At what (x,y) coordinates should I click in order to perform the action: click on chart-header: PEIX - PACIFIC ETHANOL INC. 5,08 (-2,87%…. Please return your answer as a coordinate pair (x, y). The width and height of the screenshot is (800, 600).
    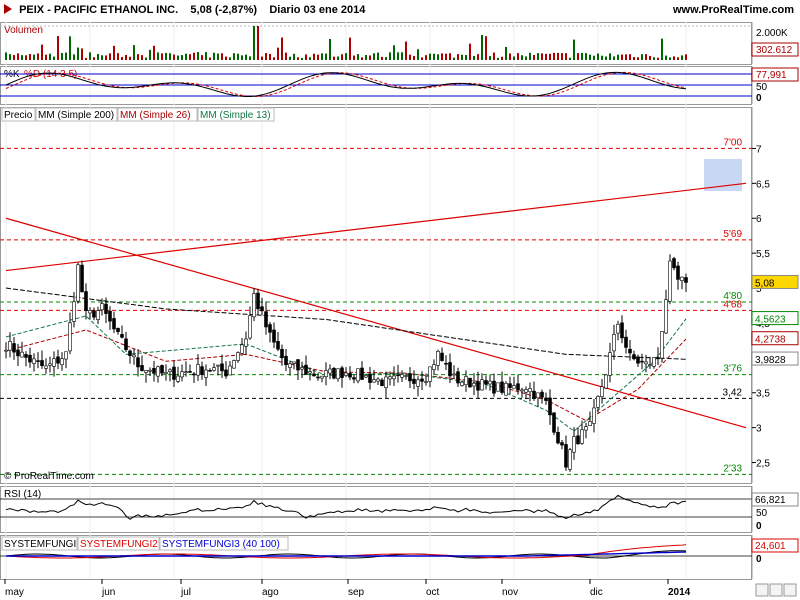
    Looking at the image, I should click on (400, 11).